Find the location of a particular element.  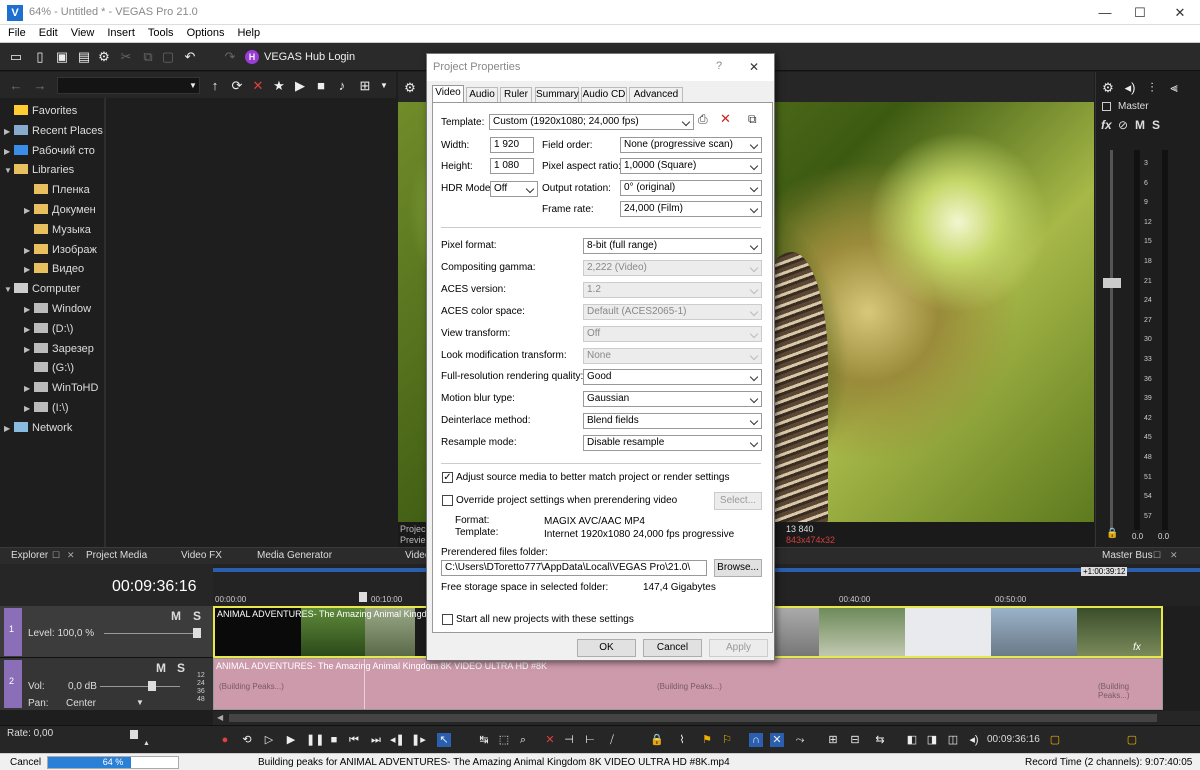

tab-master-window-icon: ☐ is located at coordinates (1157, 555).